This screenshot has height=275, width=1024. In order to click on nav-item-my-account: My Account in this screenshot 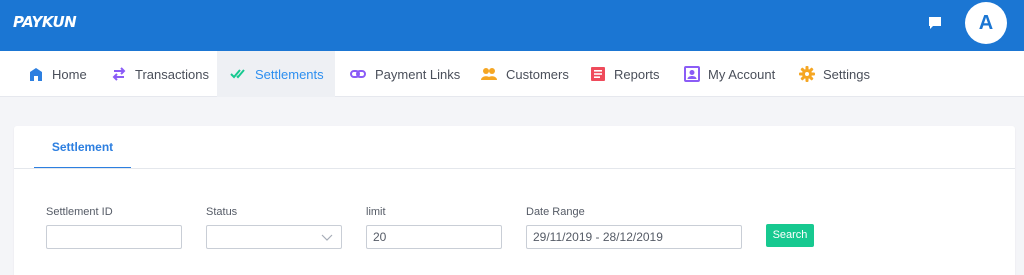, I will do `click(729, 74)`.